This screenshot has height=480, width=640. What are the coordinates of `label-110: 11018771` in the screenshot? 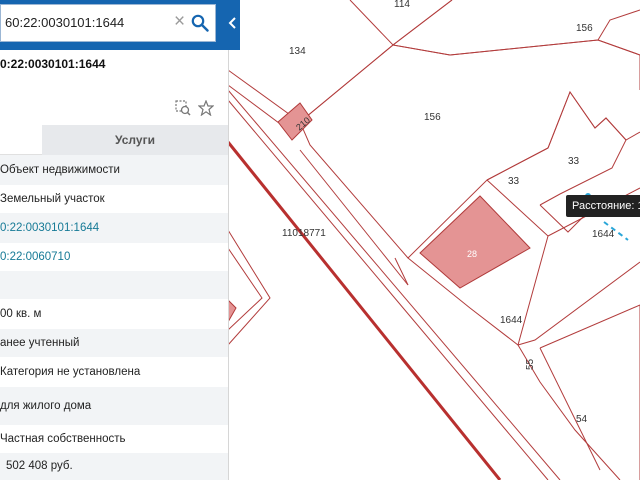 It's located at (304, 233).